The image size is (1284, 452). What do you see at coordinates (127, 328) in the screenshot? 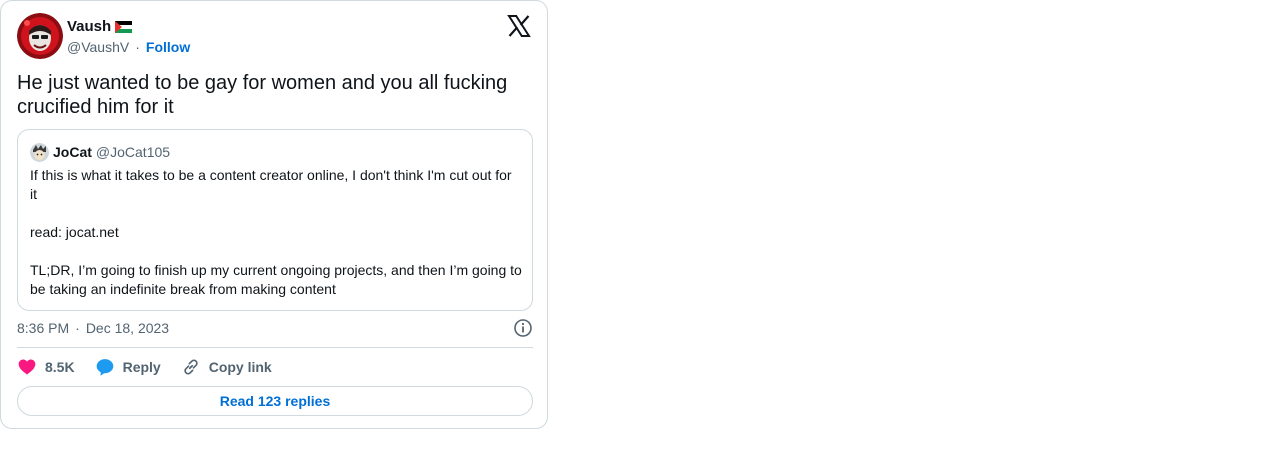
I see `timestamp-date: Dec 18, 2023` at bounding box center [127, 328].